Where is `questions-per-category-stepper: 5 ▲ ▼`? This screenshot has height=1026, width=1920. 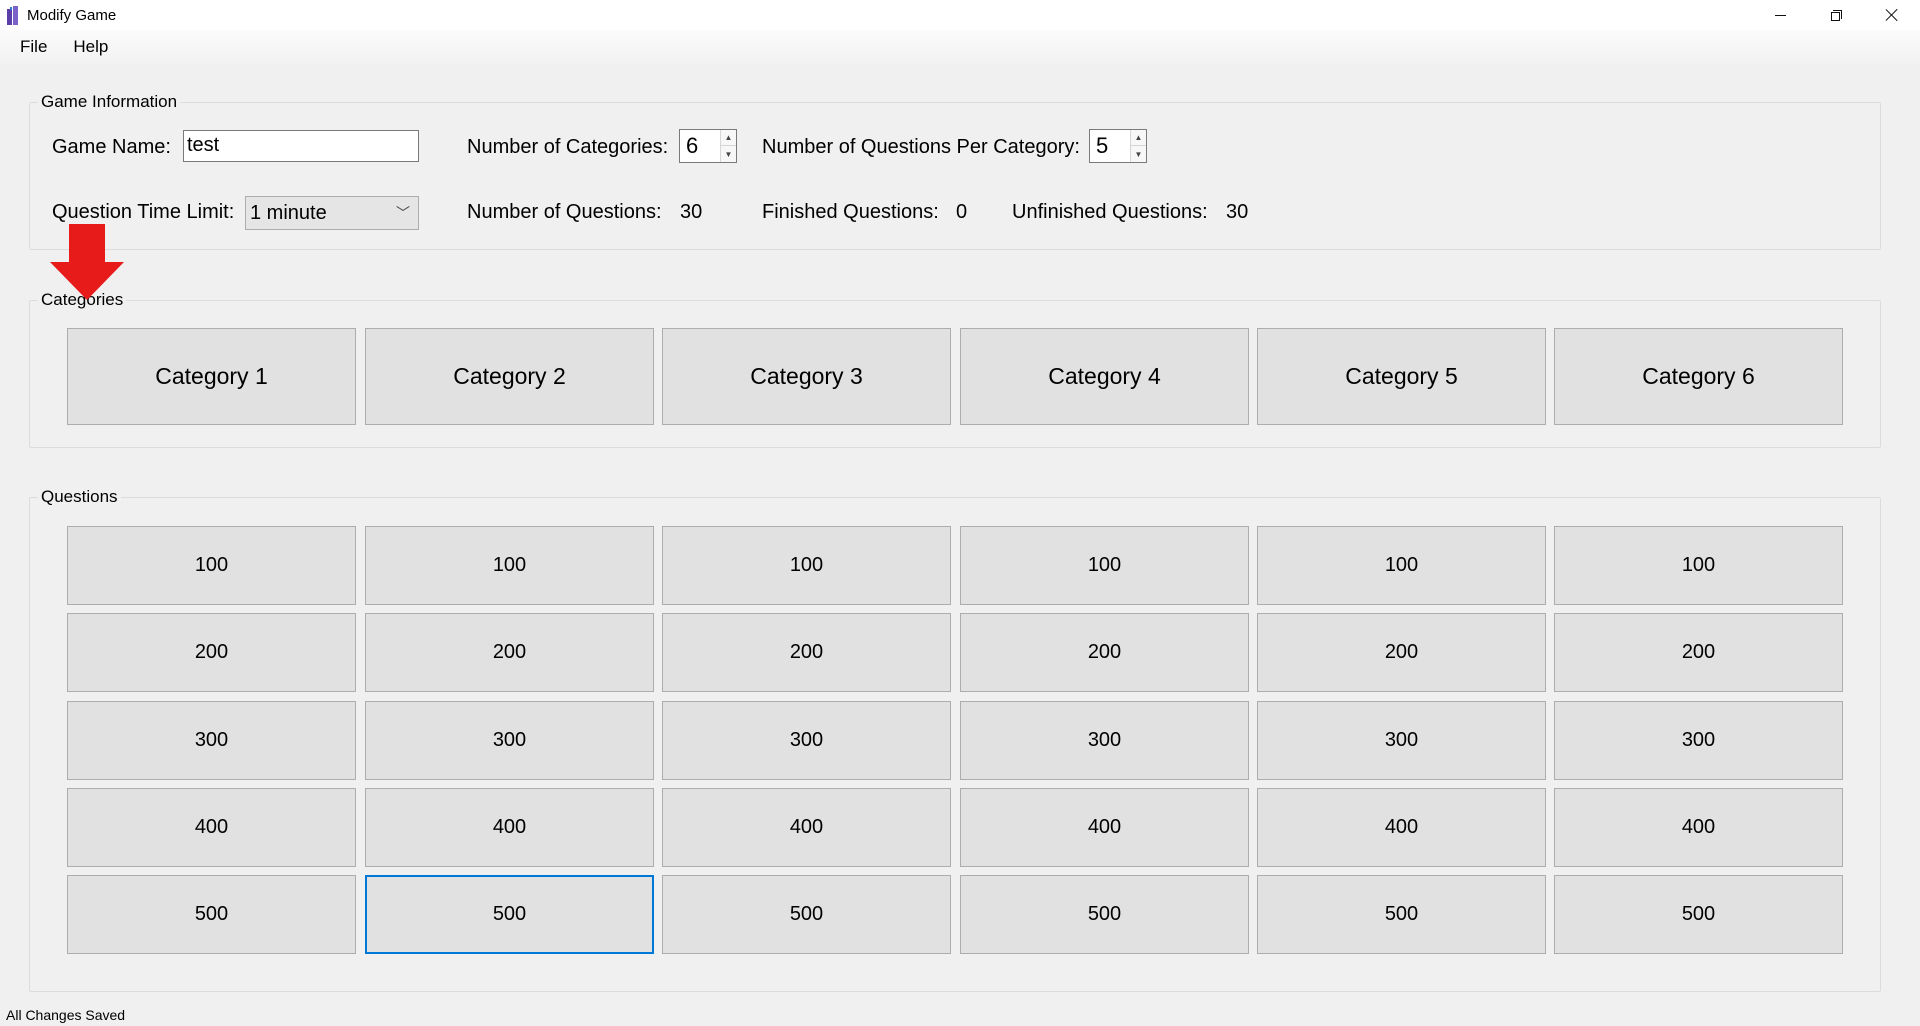 questions-per-category-stepper: 5 ▲ ▼ is located at coordinates (1118, 146).